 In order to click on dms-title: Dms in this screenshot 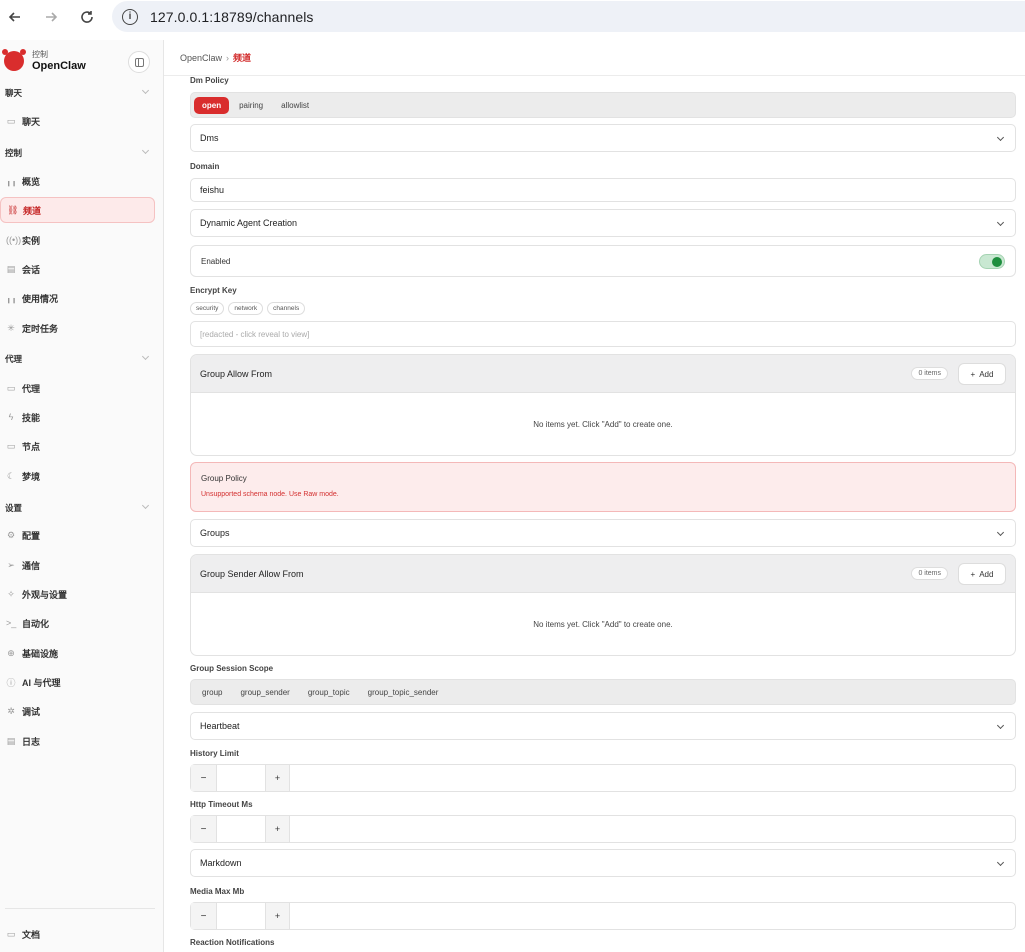, I will do `click(209, 138)`.